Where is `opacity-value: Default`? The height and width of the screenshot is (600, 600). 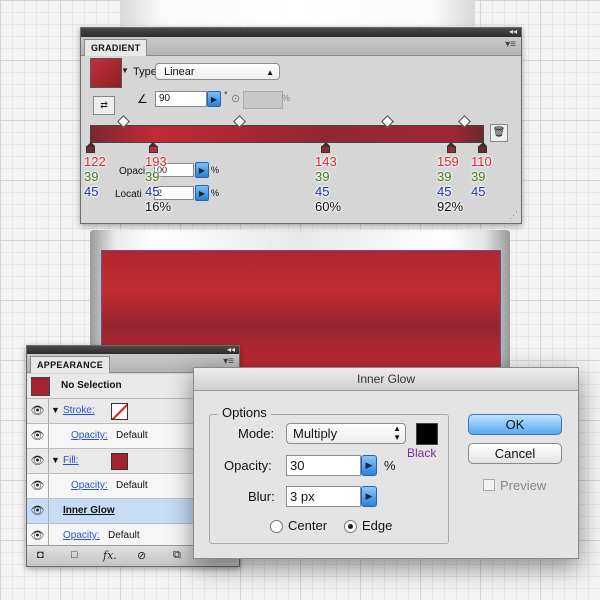 opacity-value: Default is located at coordinates (132, 485).